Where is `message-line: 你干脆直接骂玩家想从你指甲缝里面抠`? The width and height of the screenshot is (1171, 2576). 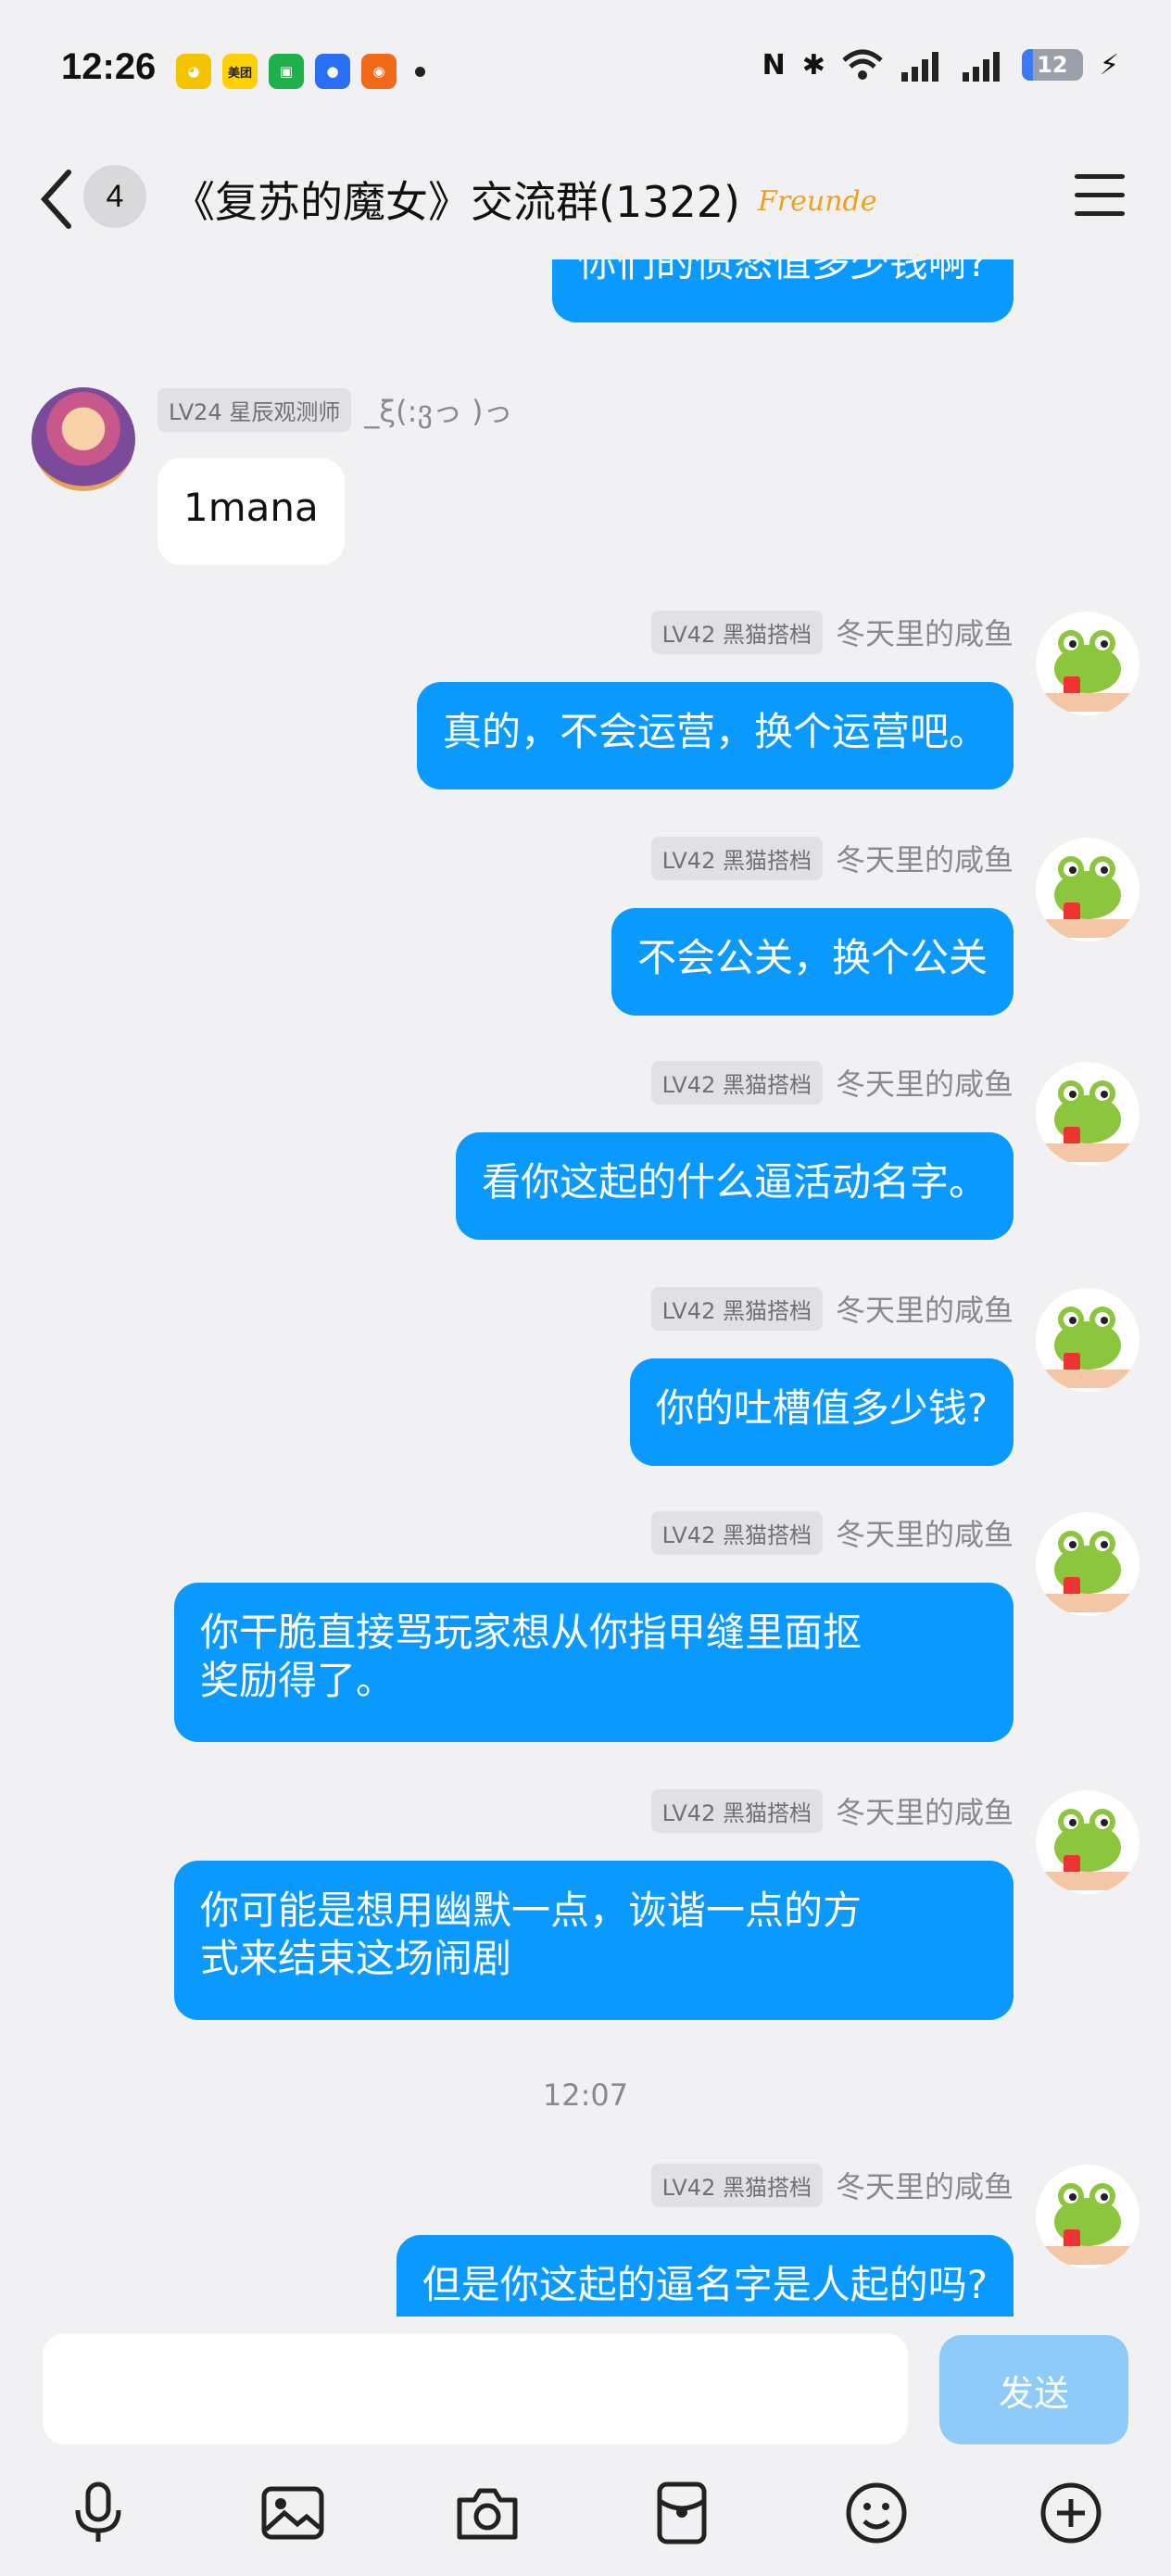 message-line: 你干脆直接骂玩家想从你指甲缝里面抠 is located at coordinates (532, 1633).